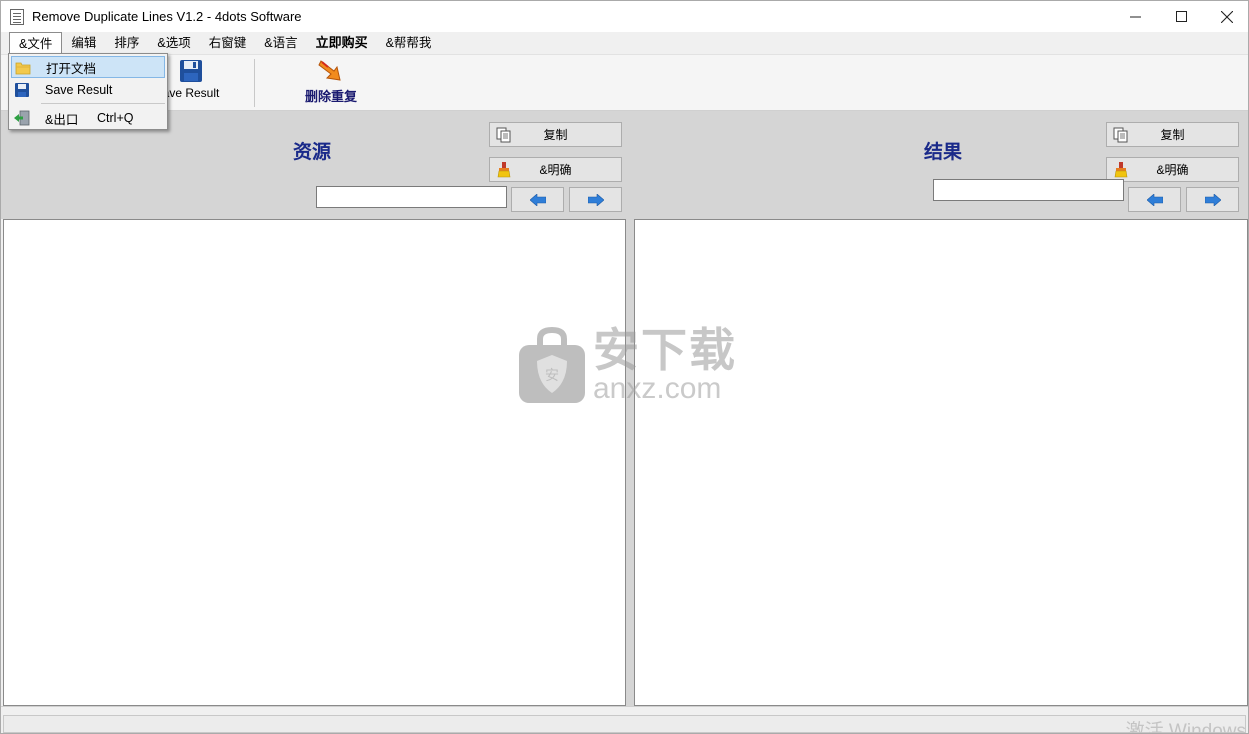 Image resolution: width=1249 pixels, height=734 pixels. Describe the element at coordinates (939, 165) in the screenshot. I see `result-panel-header: 结果 复制 &明确` at that location.